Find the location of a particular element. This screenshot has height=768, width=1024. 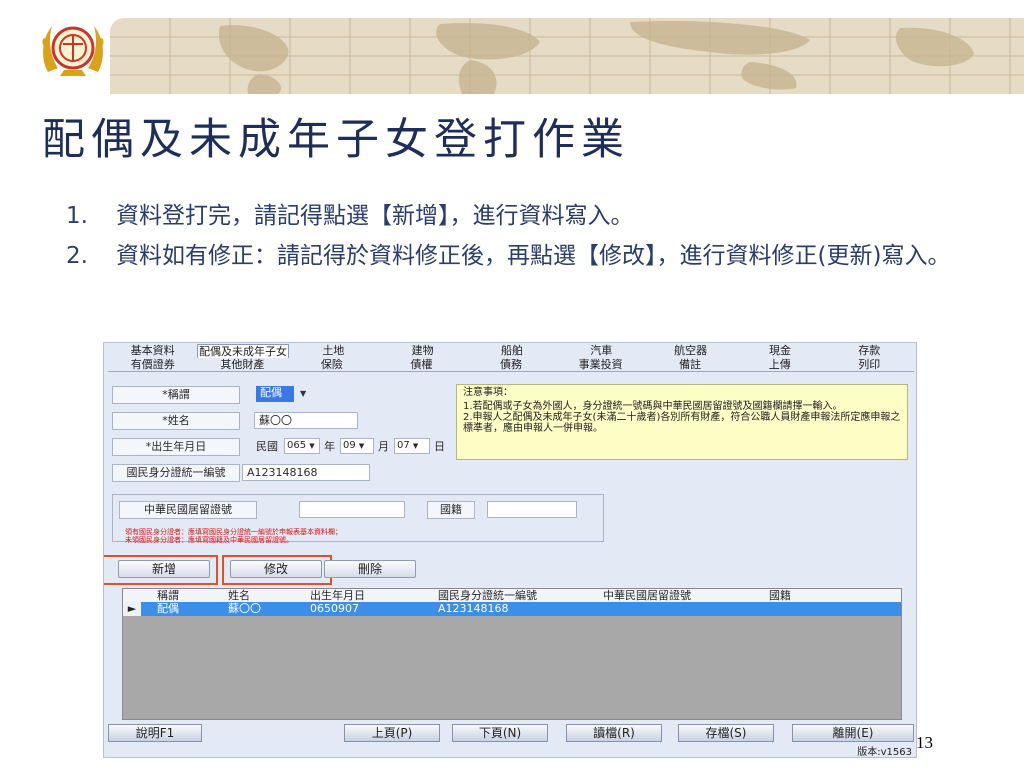

tab-aircraft: 航空器 is located at coordinates (690, 351).